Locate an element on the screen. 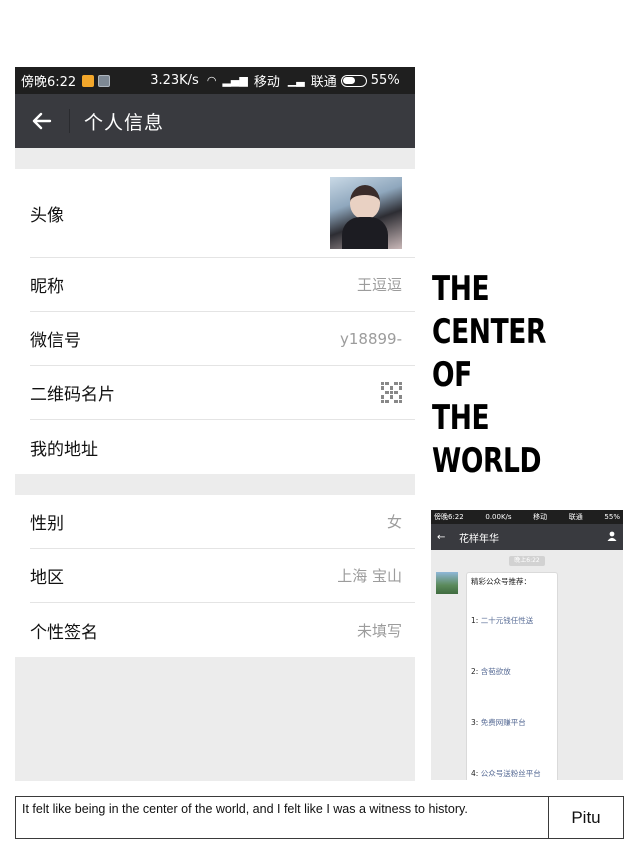 This screenshot has width=640, height=853. mini-nav-bar: ← 花样年华 is located at coordinates (527, 537).